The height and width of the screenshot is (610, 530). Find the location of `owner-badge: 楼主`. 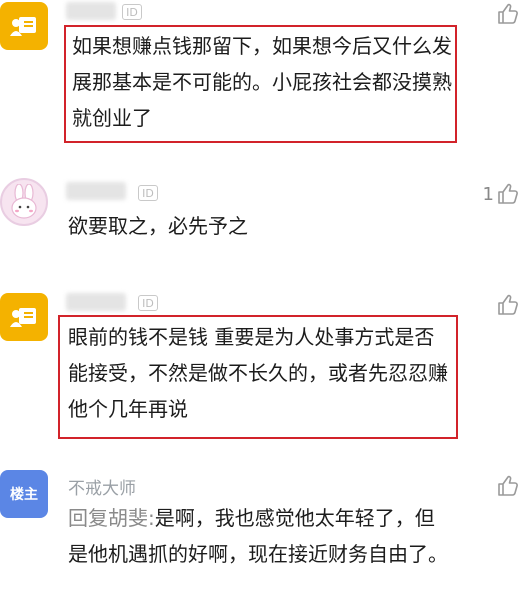

owner-badge: 楼主 is located at coordinates (24, 495).